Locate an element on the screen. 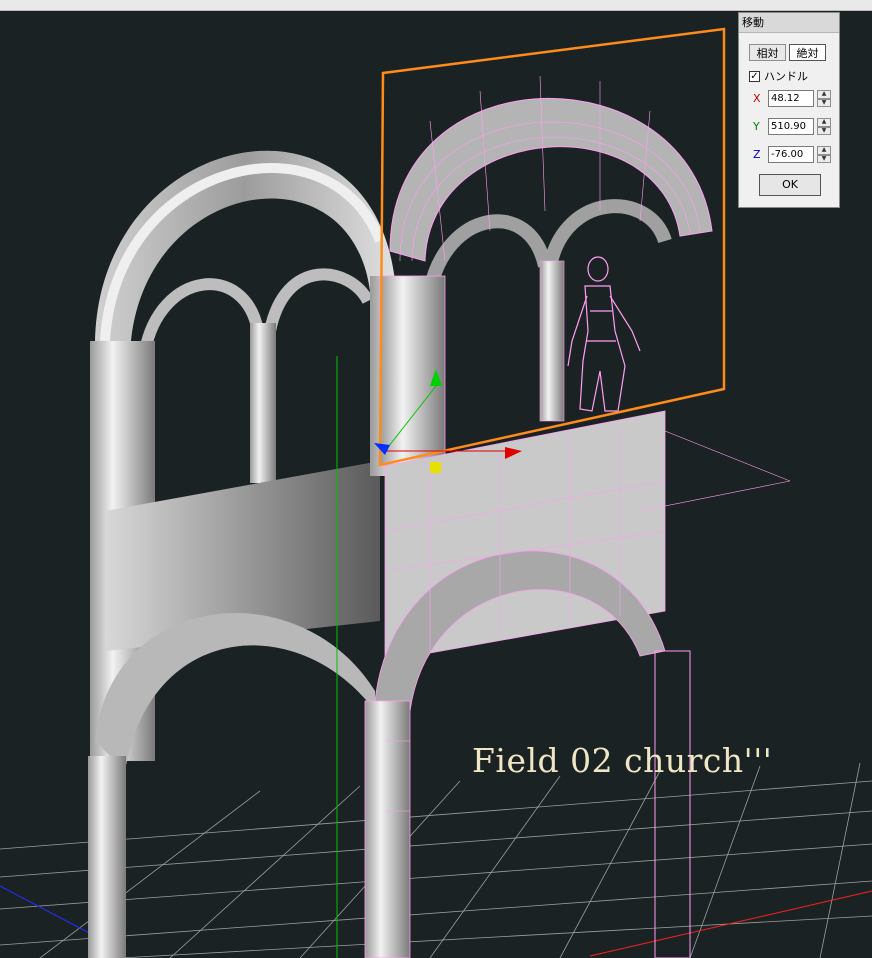 This screenshot has width=872, height=958. selected-pillar is located at coordinates (412, 371).